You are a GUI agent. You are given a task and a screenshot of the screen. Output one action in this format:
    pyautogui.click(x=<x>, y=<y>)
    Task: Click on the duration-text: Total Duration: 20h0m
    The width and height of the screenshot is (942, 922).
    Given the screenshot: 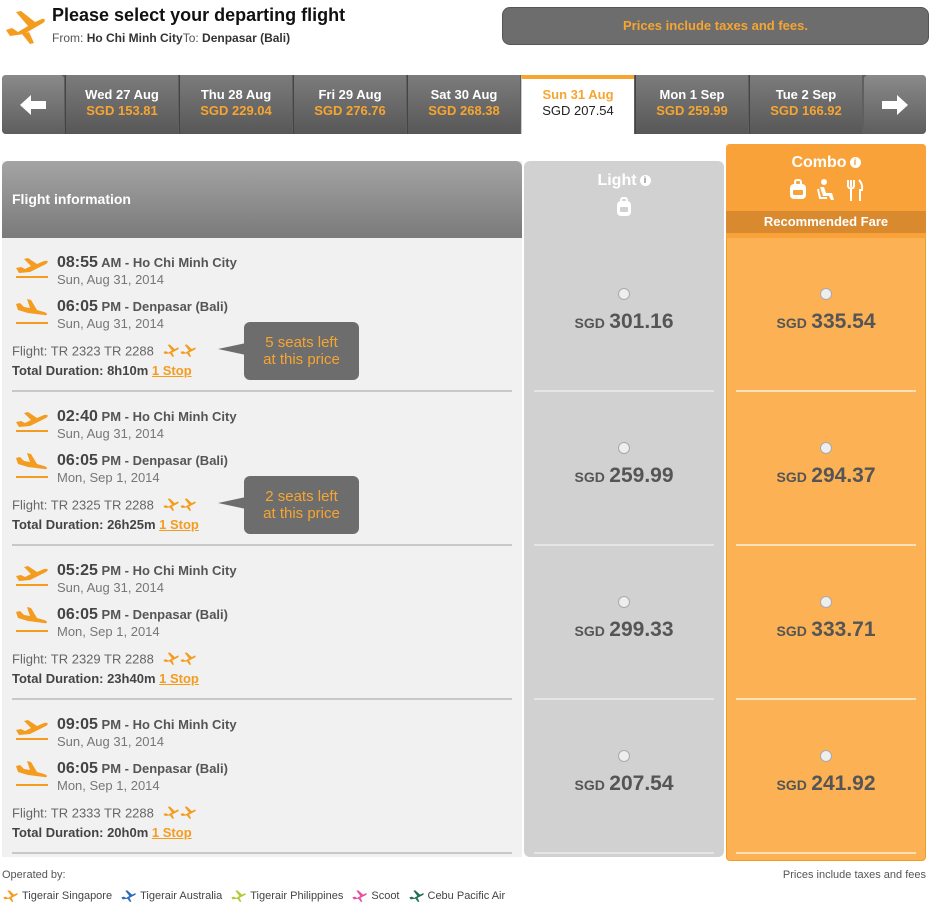 What is the action you would take?
    pyautogui.click(x=80, y=832)
    